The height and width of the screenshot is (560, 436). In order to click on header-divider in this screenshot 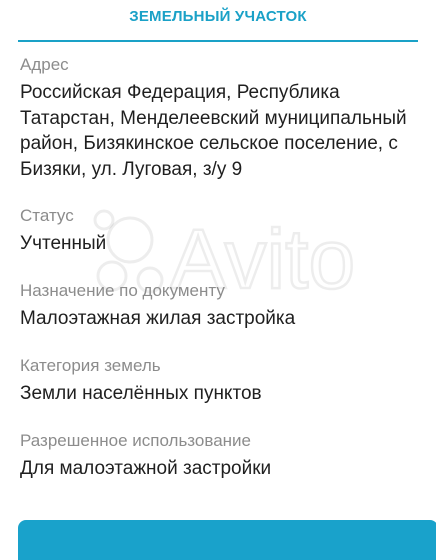, I will do `click(218, 41)`.